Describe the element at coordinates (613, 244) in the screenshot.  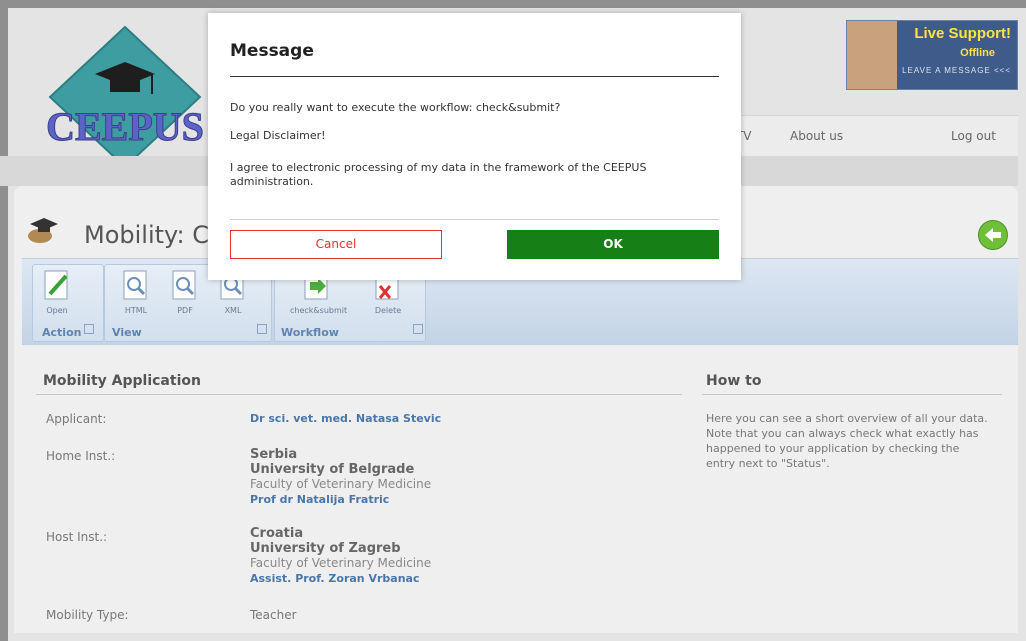
I see `ok-button: OK` at that location.